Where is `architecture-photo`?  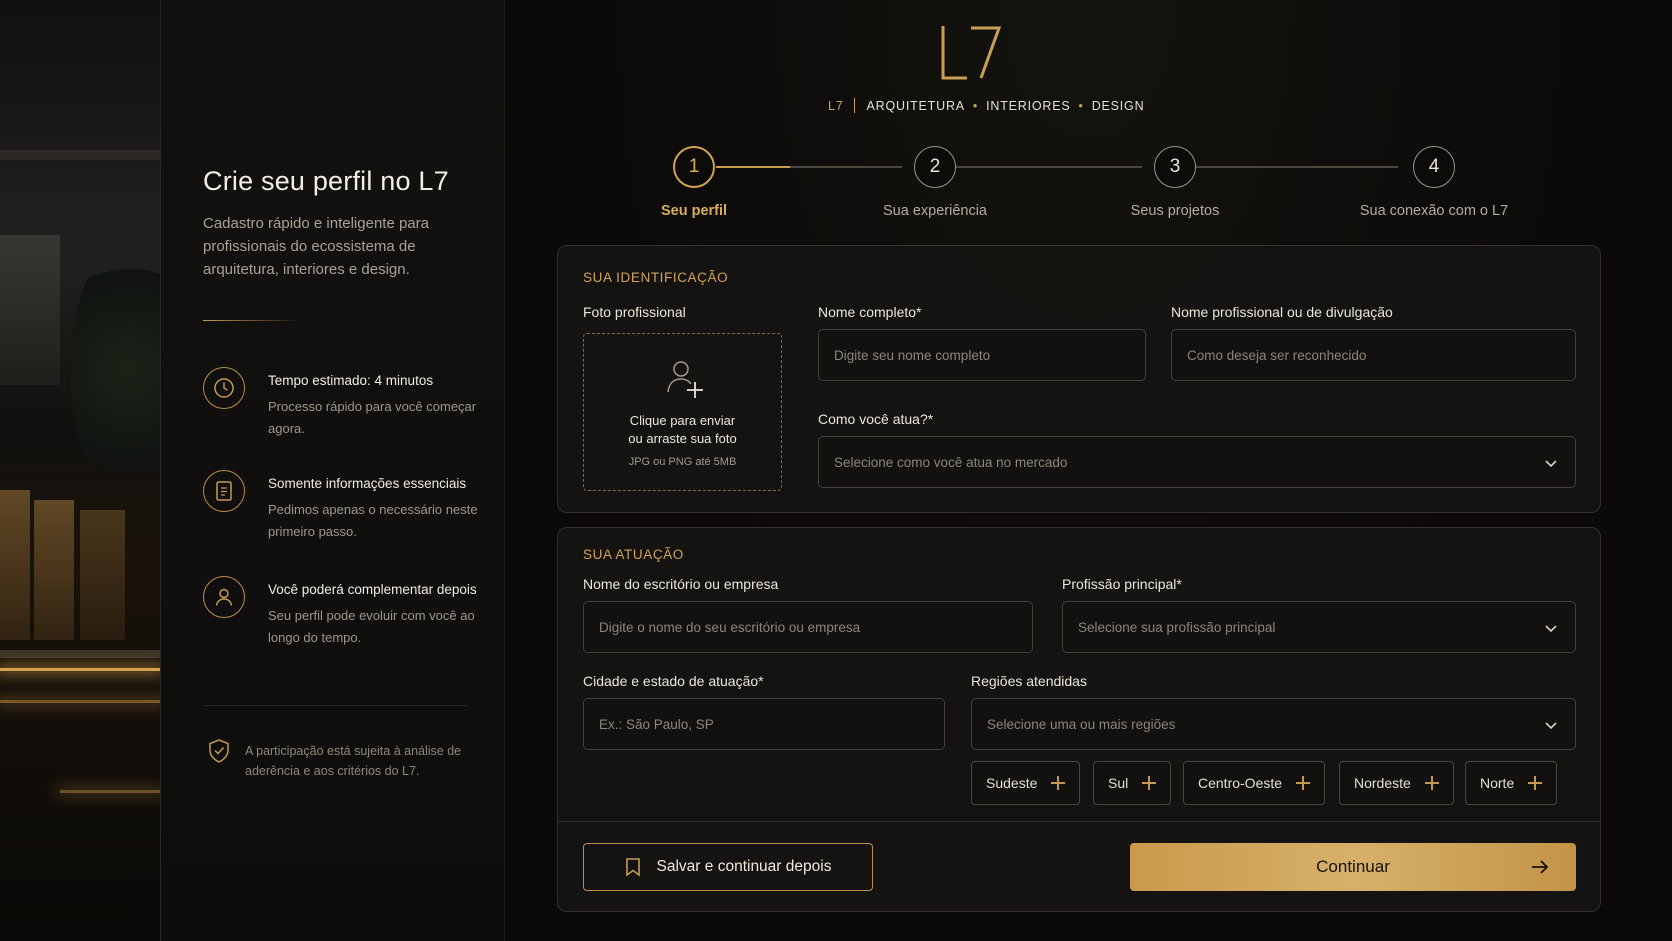
architecture-photo is located at coordinates (80, 470).